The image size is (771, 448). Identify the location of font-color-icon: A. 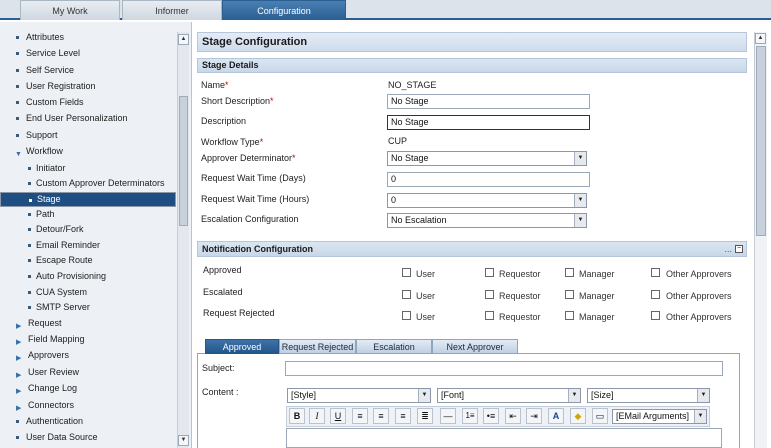
(556, 416).